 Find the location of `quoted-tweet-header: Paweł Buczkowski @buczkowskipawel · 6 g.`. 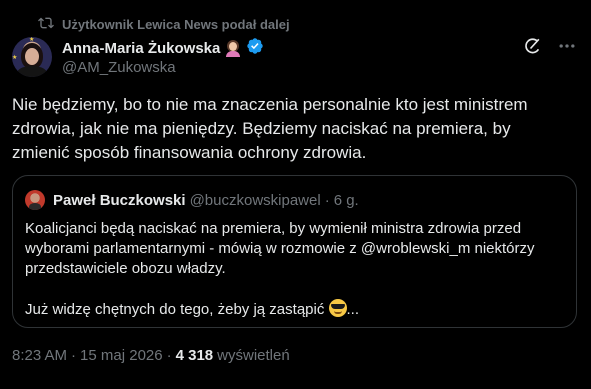

quoted-tweet-header: Paweł Buczkowski @buczkowskipawel · 6 g. is located at coordinates (192, 200).